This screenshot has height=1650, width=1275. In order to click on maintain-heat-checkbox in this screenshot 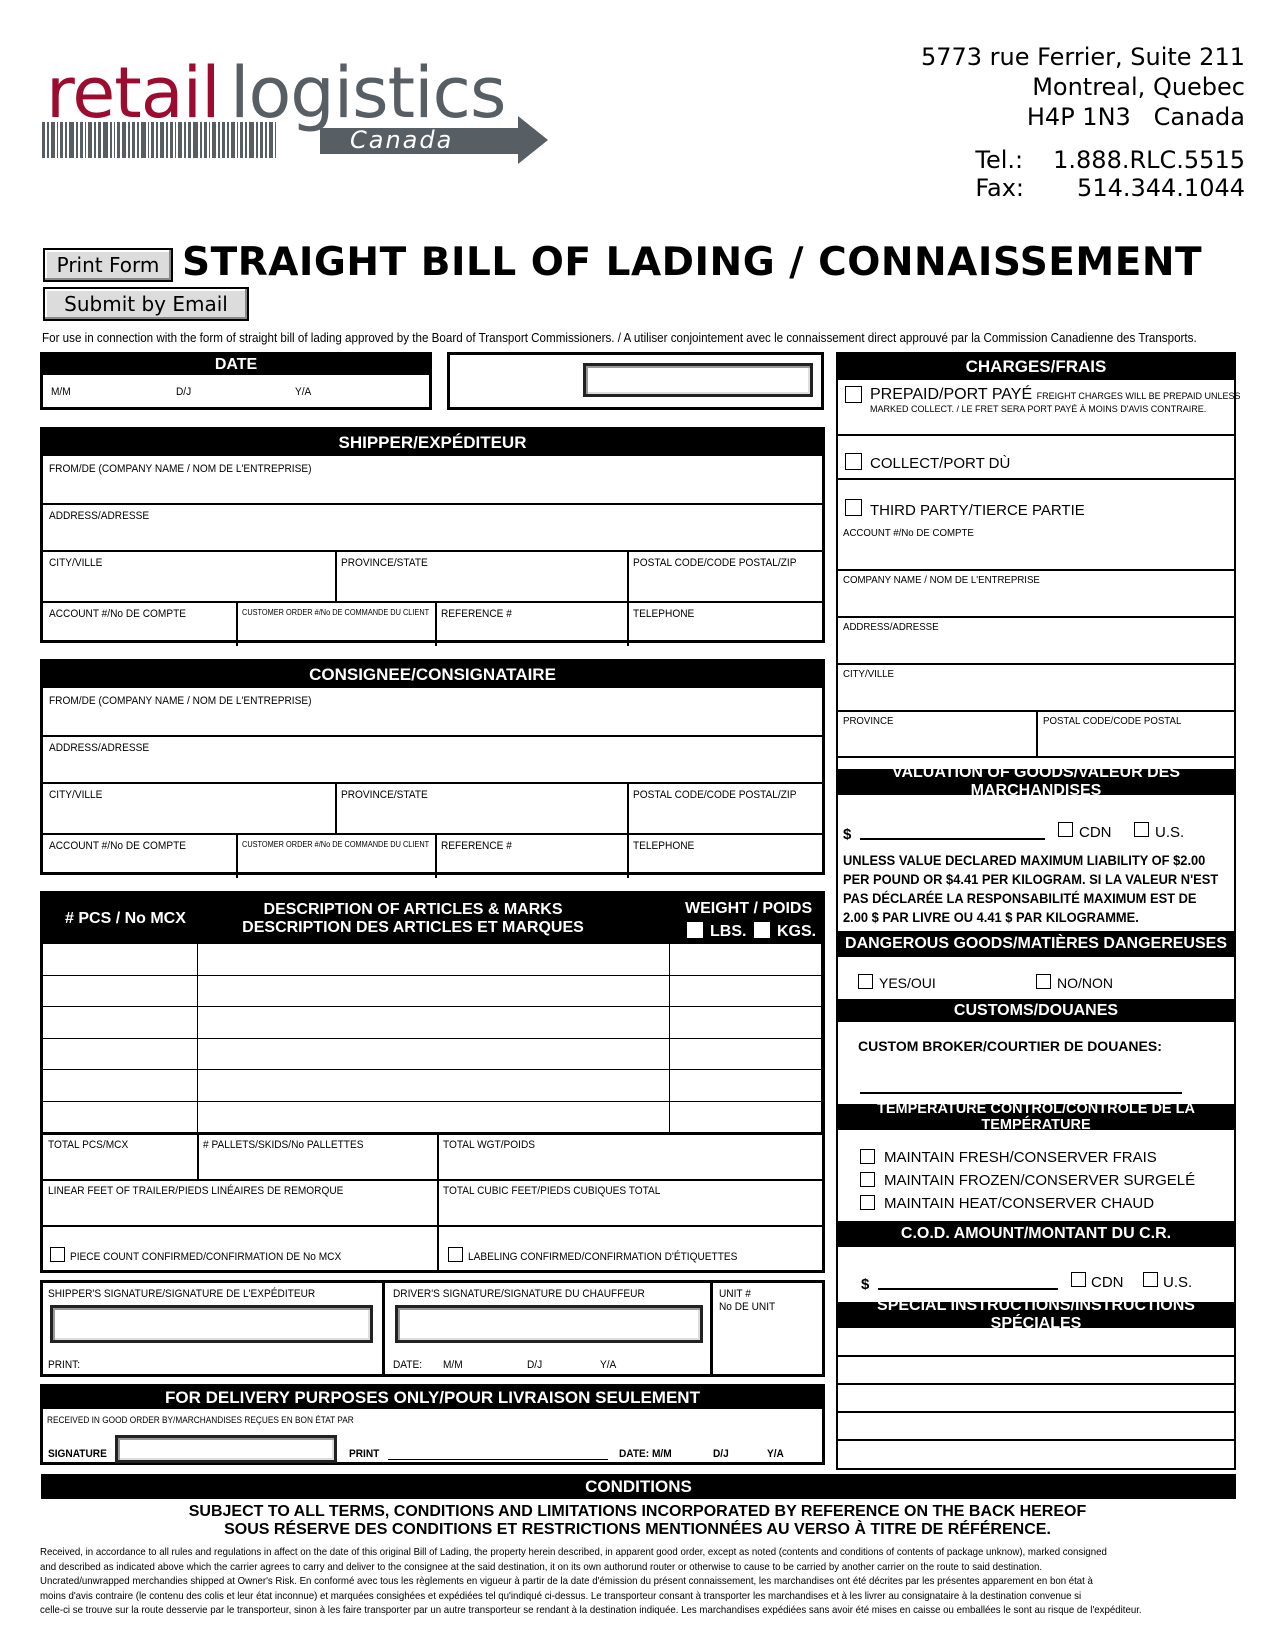, I will do `click(867, 1202)`.